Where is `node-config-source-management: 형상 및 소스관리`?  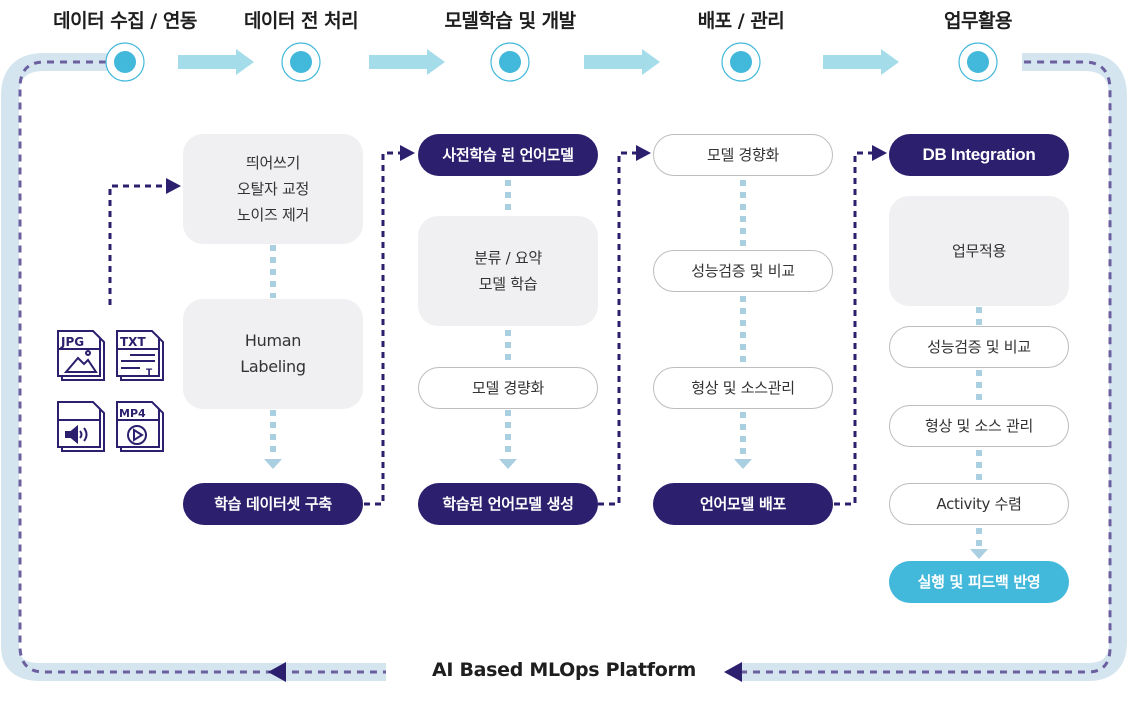 node-config-source-management: 형상 및 소스관리 is located at coordinates (743, 388).